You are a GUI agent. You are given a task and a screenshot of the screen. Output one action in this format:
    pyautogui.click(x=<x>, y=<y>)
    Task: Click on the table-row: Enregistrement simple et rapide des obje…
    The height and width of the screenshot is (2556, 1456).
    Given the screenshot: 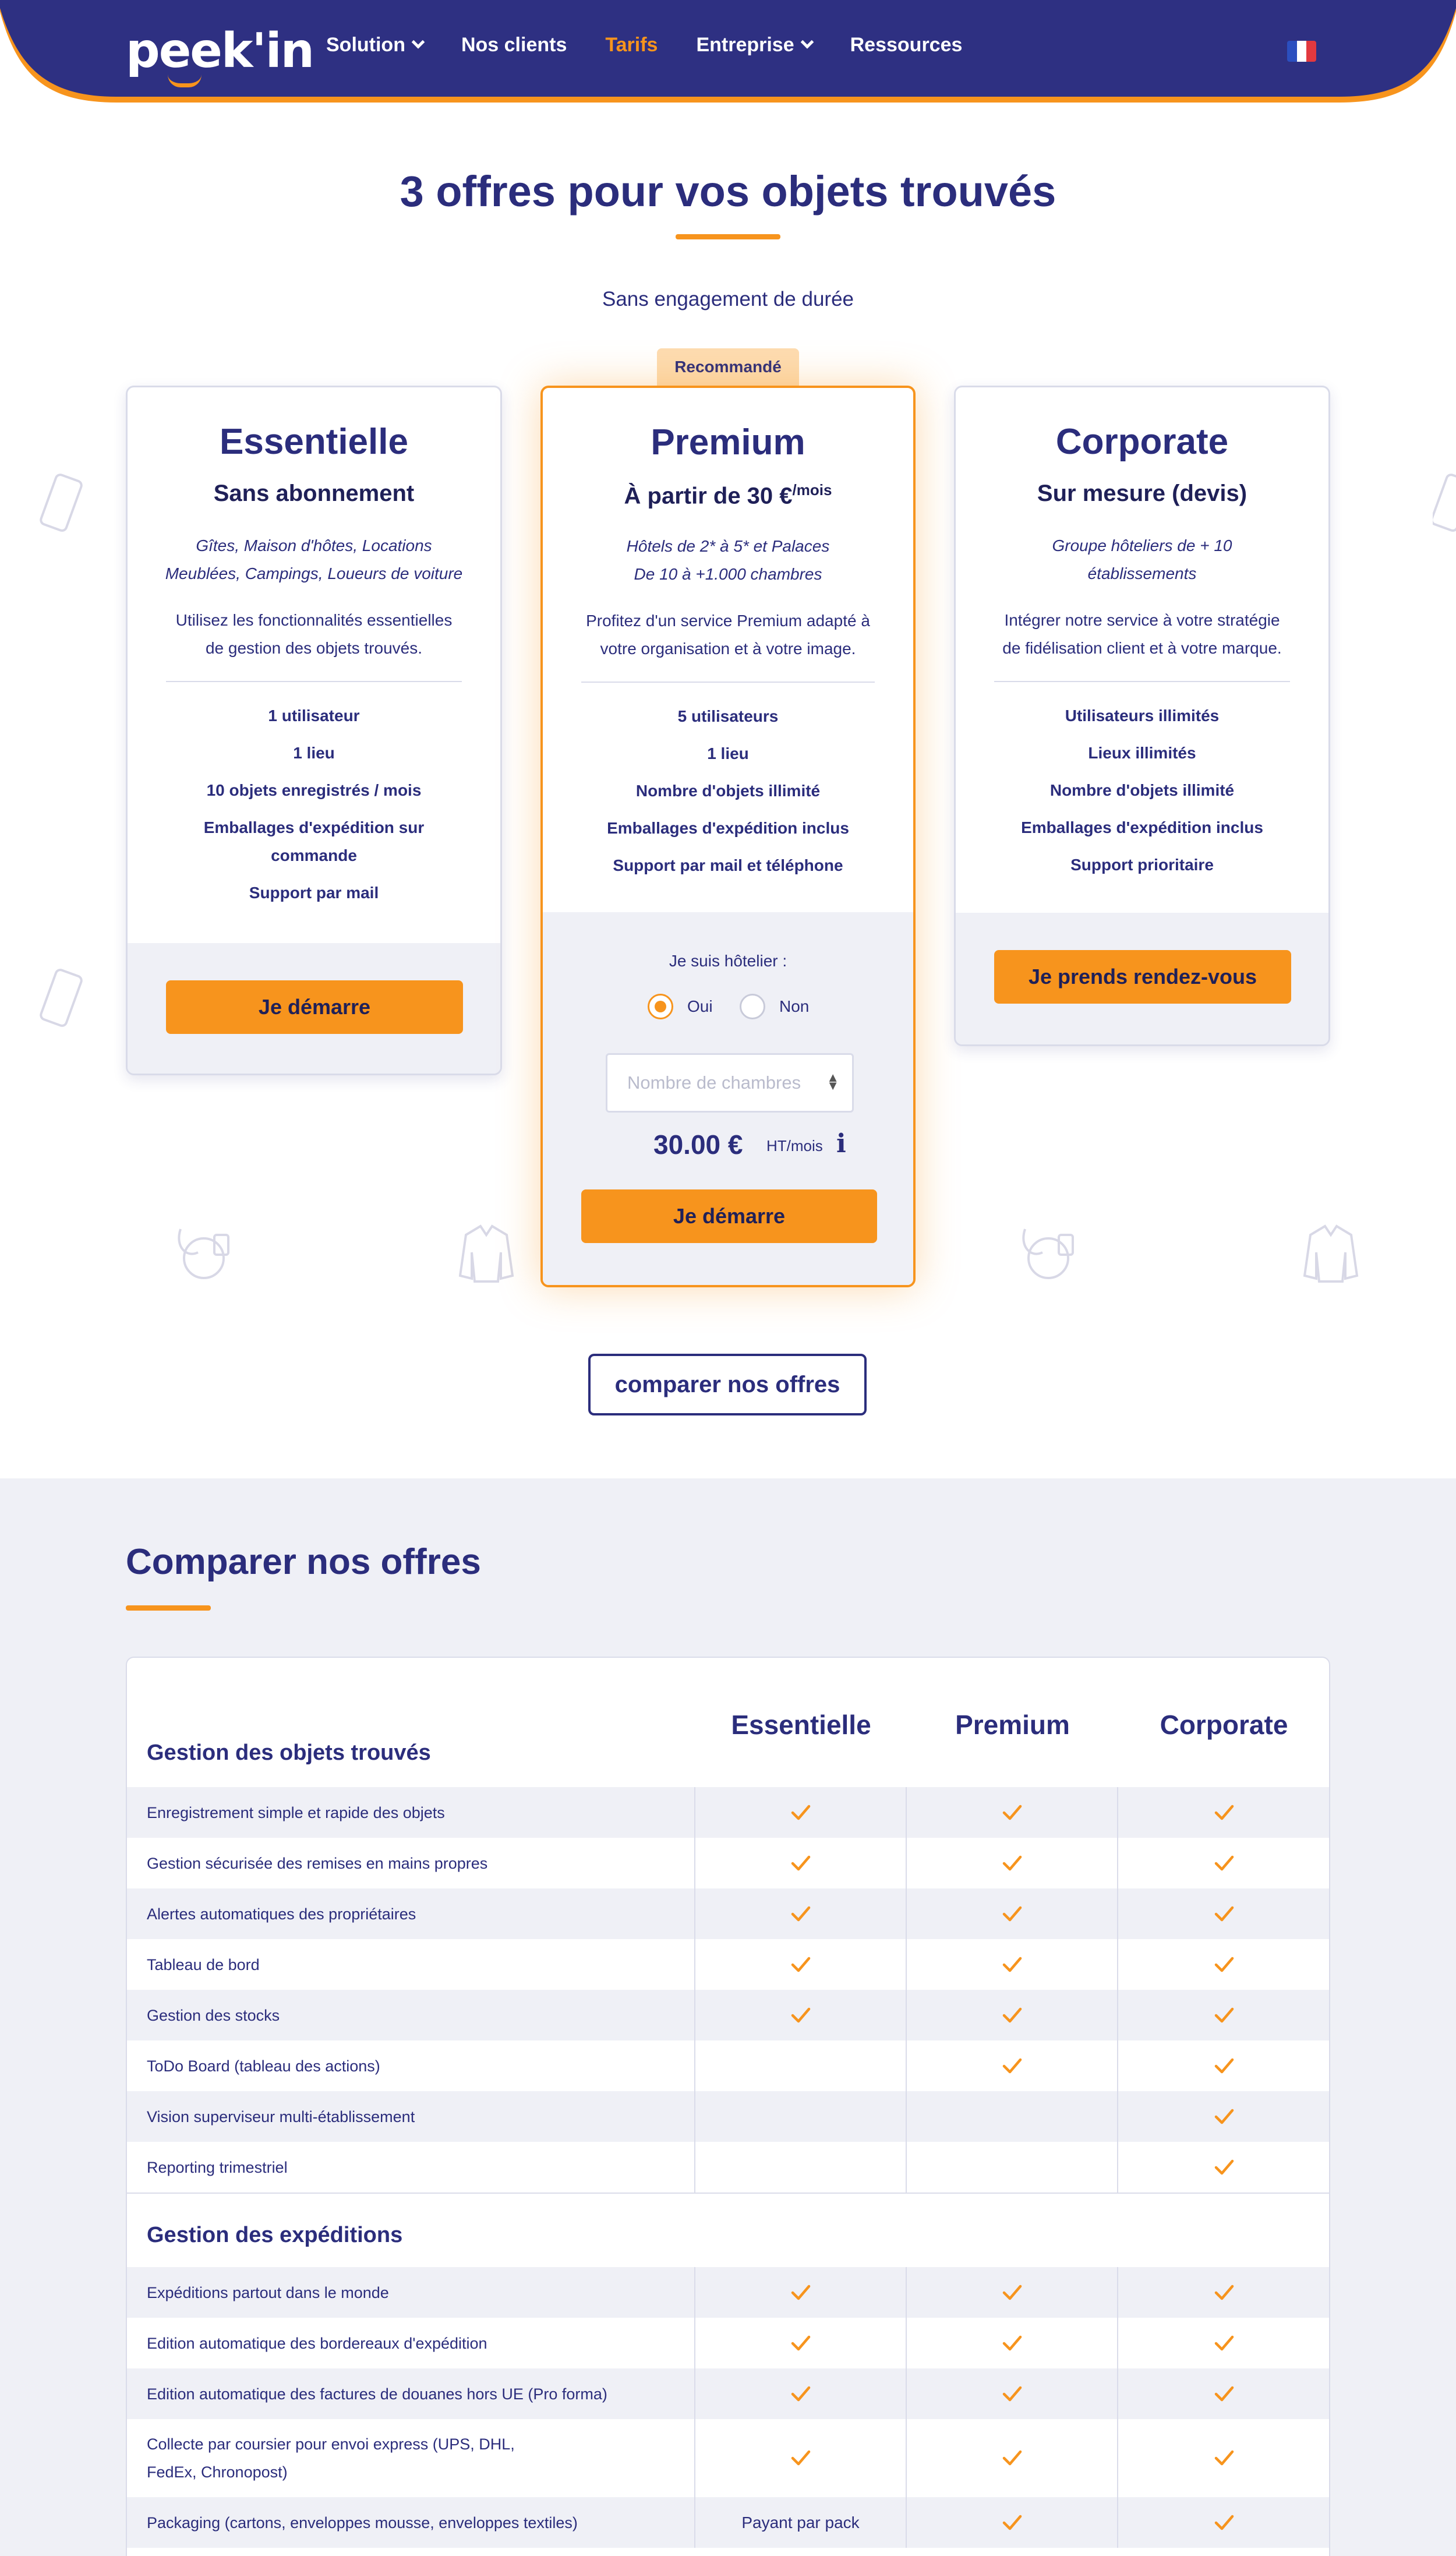 What is the action you would take?
    pyautogui.click(x=728, y=1812)
    